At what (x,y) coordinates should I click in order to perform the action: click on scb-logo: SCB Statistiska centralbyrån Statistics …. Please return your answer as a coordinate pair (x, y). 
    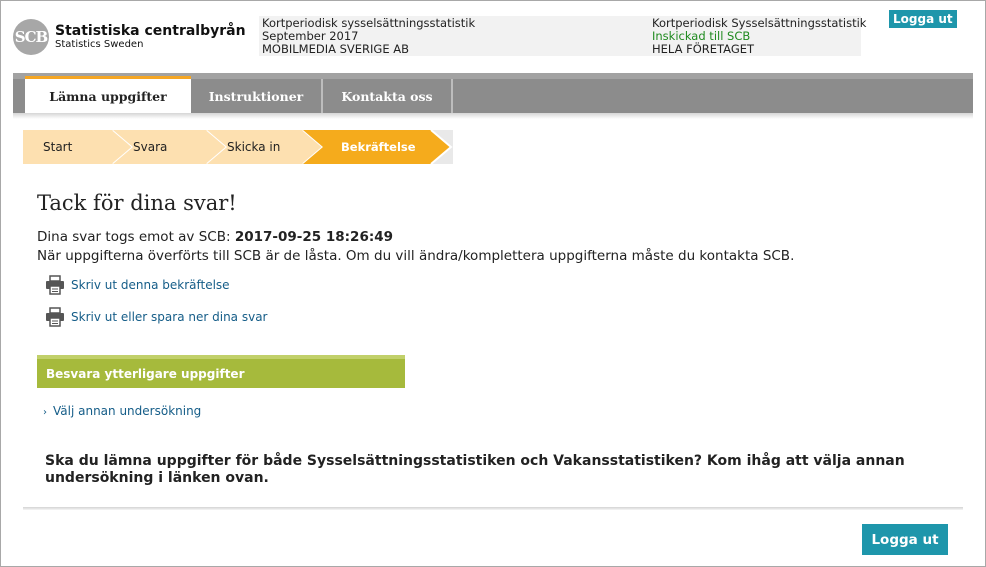
    Looking at the image, I should click on (129, 37).